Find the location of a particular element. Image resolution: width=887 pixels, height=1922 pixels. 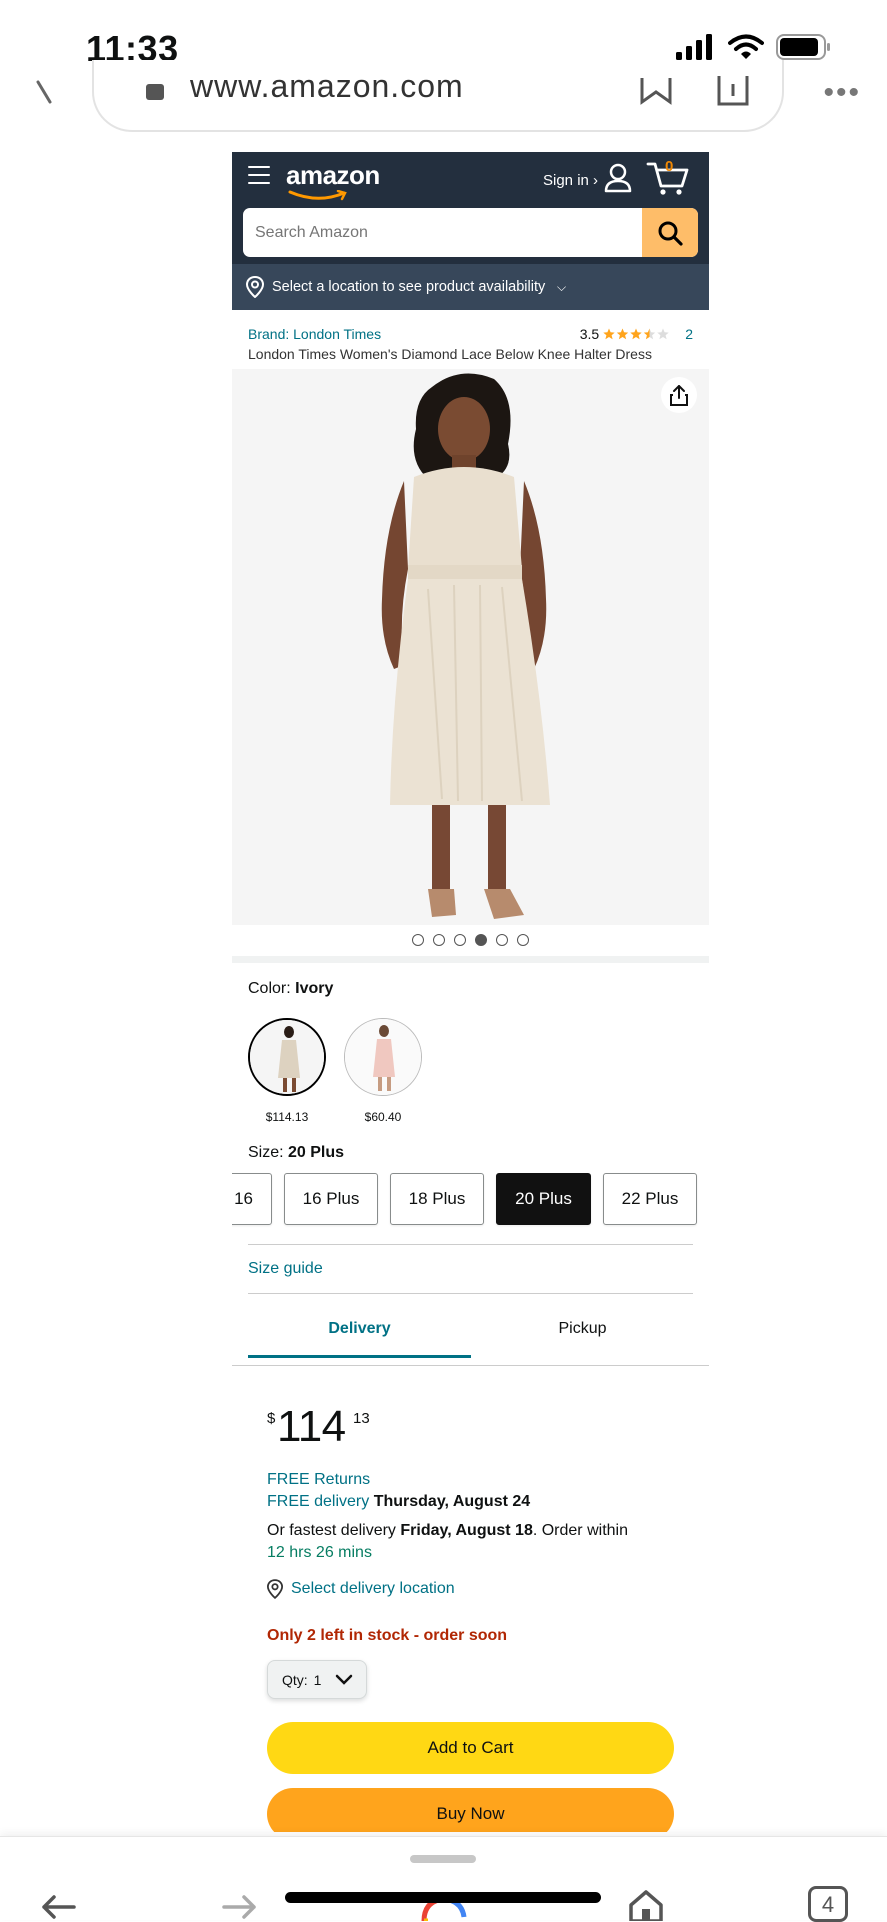

bookmark-icon is located at coordinates (656, 92).